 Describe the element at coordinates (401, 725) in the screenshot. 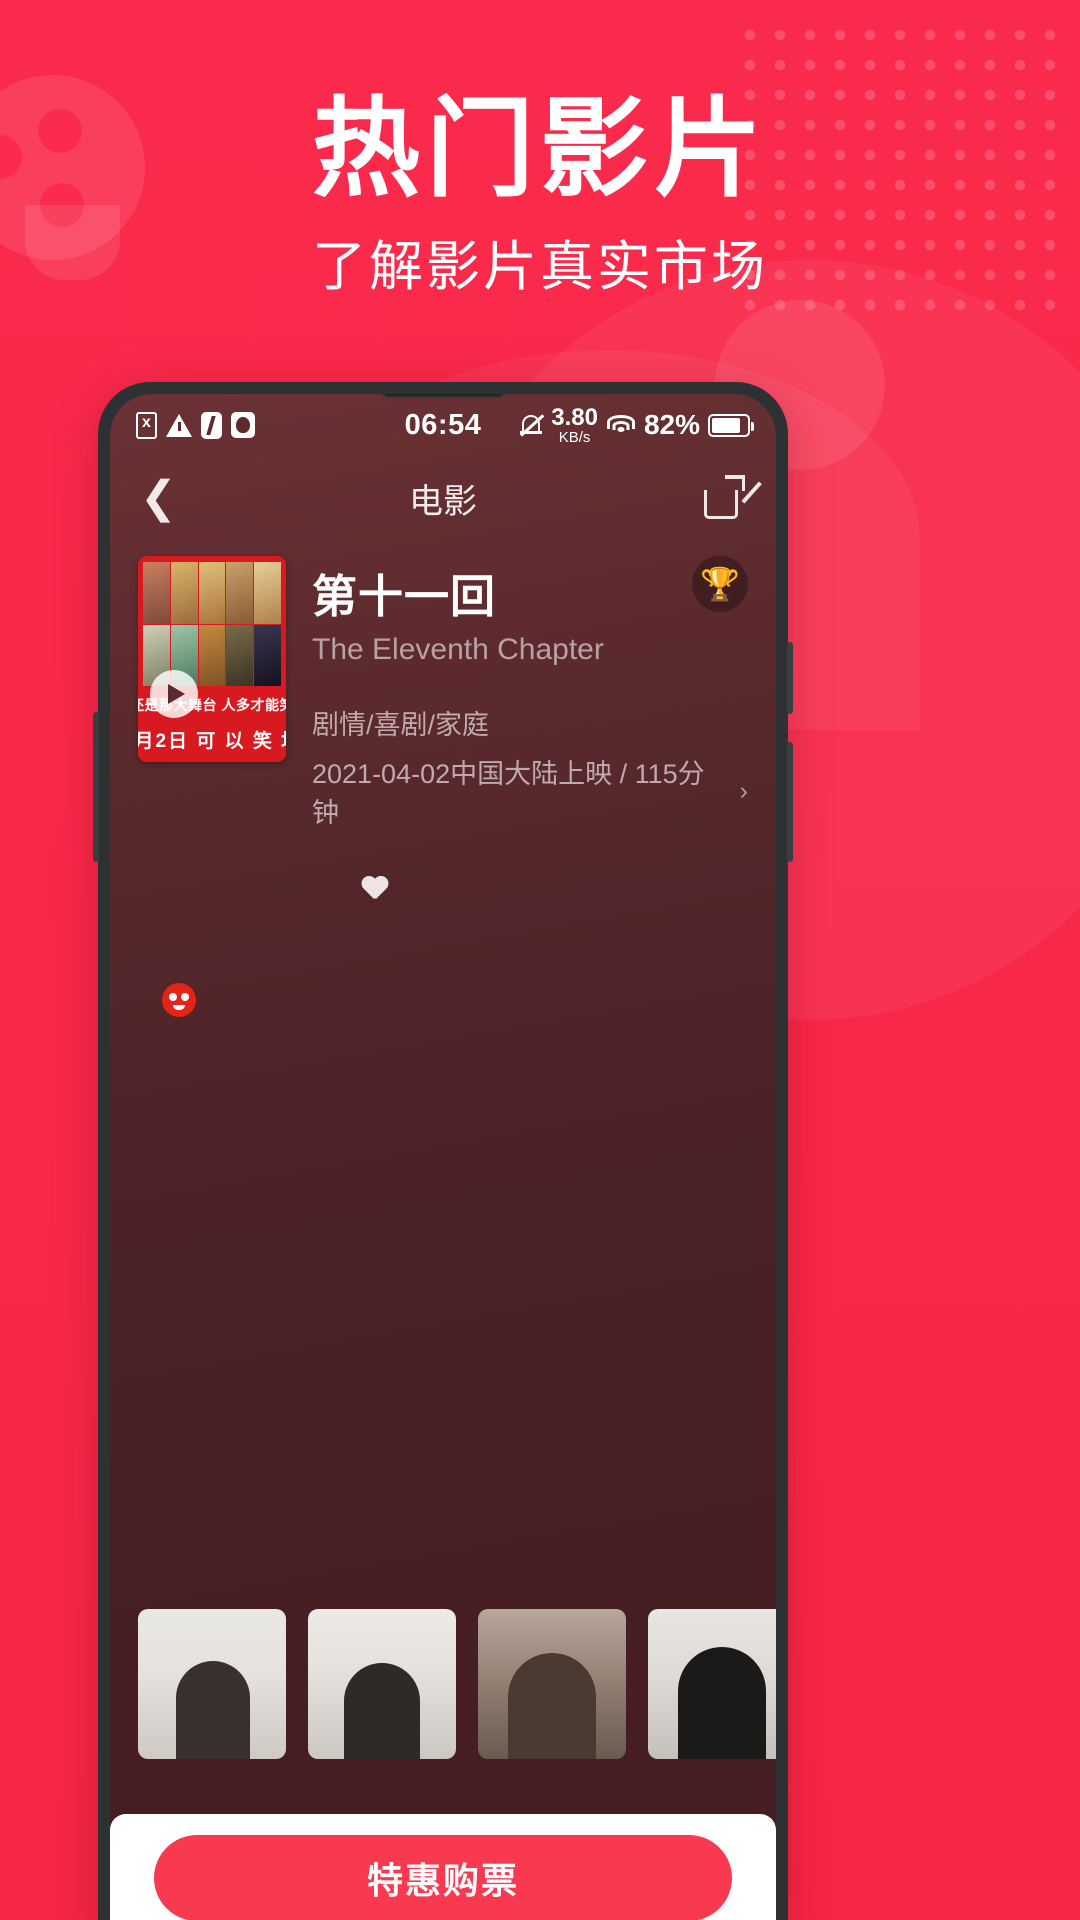

I see `movie-genre: 剧情/喜剧/家庭` at that location.